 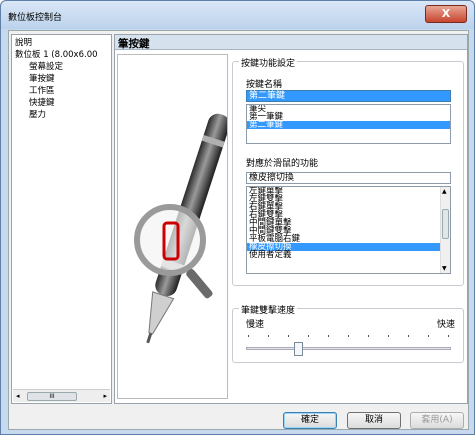 I want to click on tree-item-screen: 螢幕設定, so click(x=46, y=67).